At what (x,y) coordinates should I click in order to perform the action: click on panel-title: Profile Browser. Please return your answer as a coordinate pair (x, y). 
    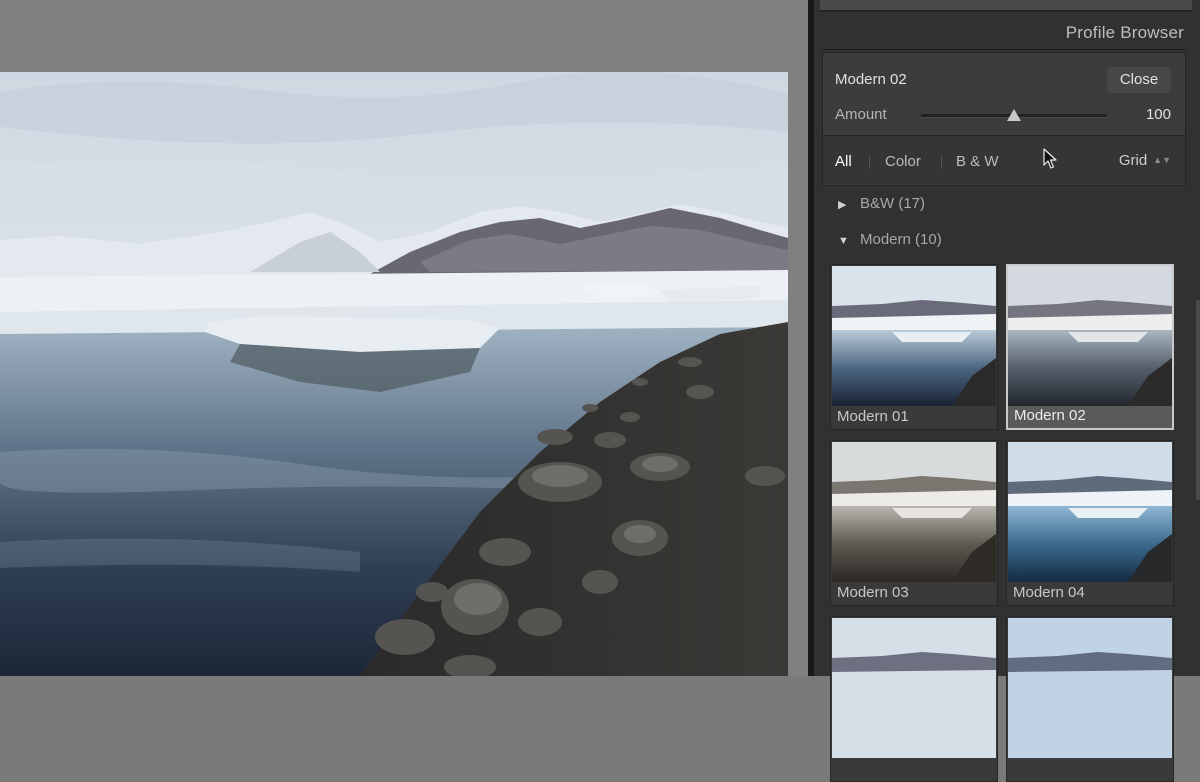
    Looking at the image, I should click on (1124, 32).